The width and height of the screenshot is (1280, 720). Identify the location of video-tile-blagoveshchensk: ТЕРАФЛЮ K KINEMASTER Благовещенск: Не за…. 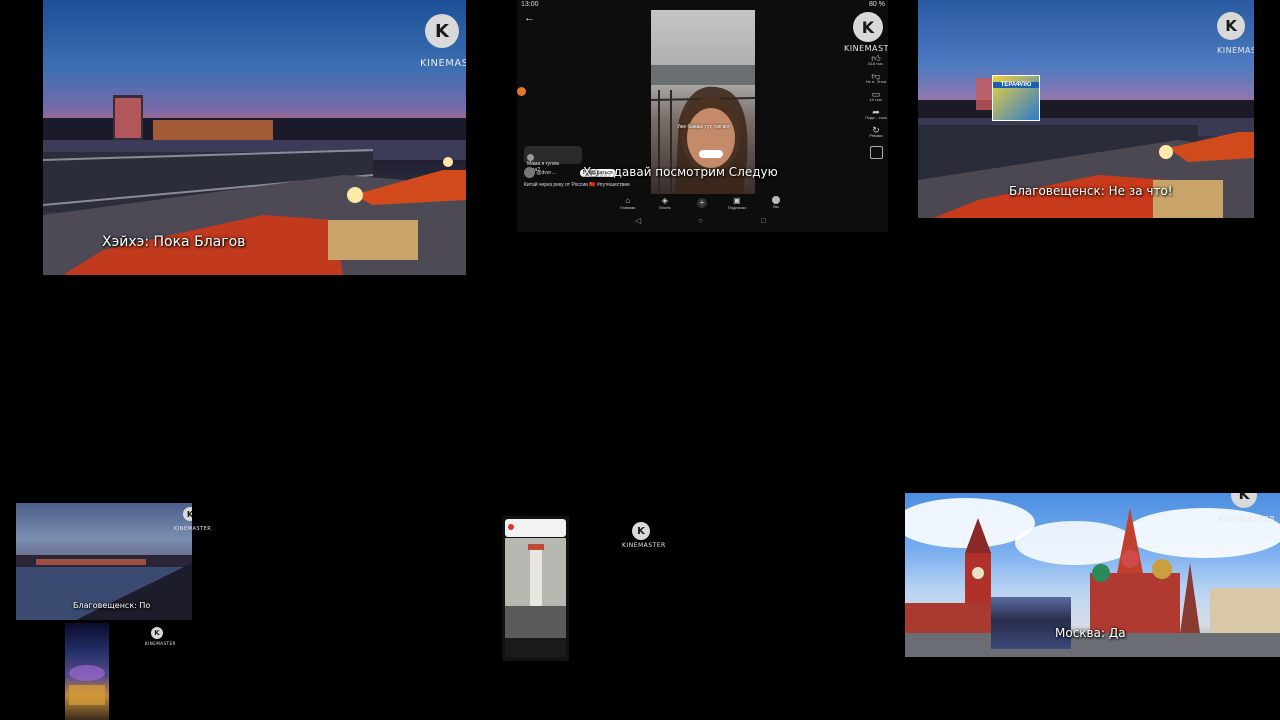
(1086, 109).